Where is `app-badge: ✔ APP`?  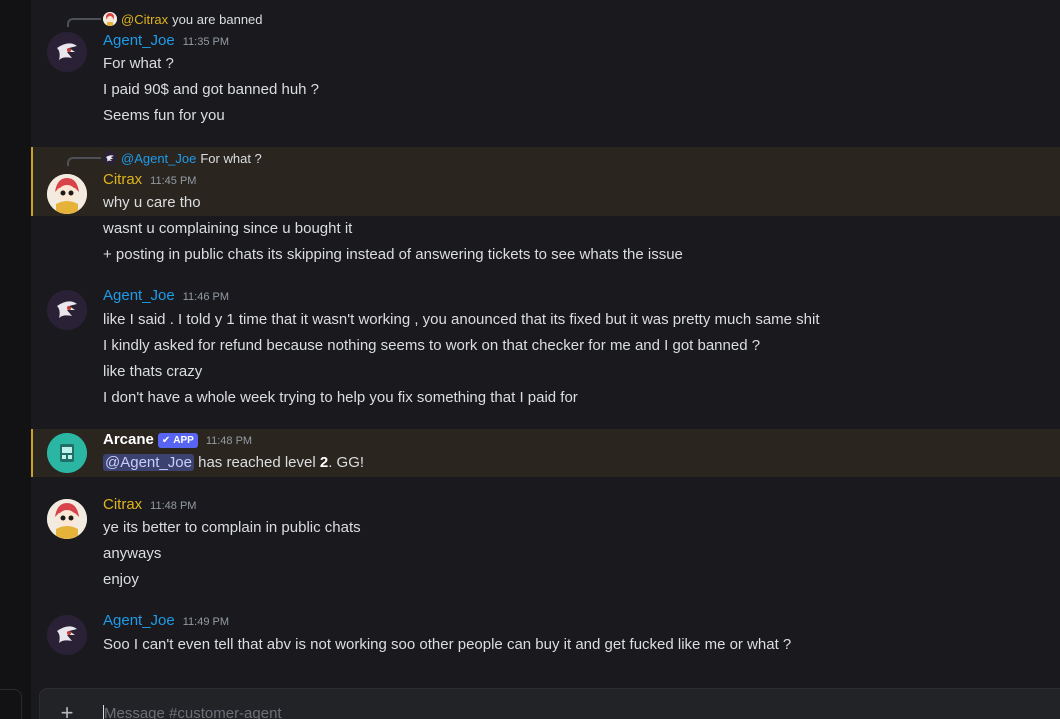
app-badge: ✔ APP is located at coordinates (177, 440).